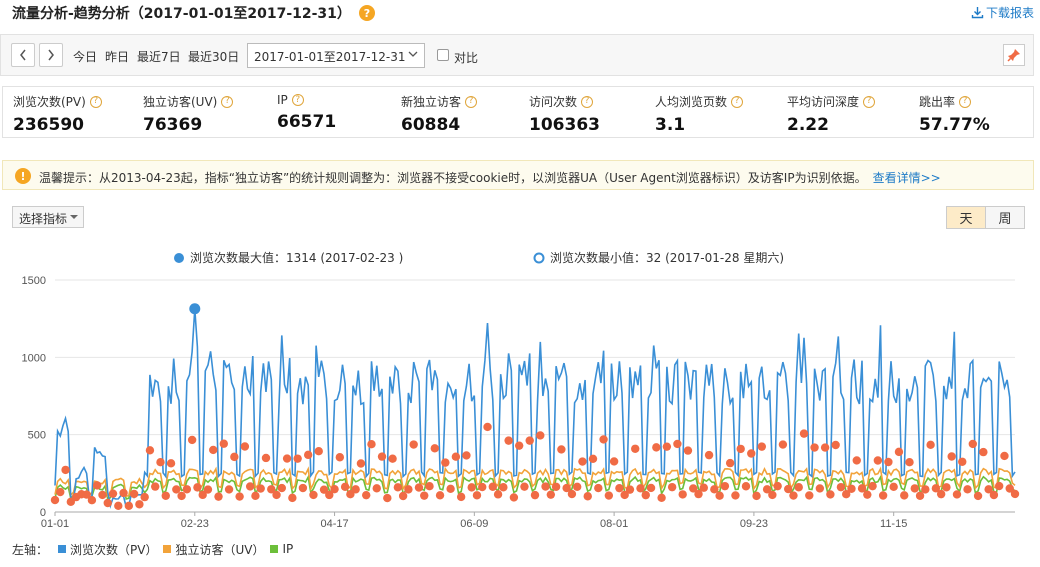  Describe the element at coordinates (334, 524) in the screenshot. I see `x-tick-label: 04-17` at that location.